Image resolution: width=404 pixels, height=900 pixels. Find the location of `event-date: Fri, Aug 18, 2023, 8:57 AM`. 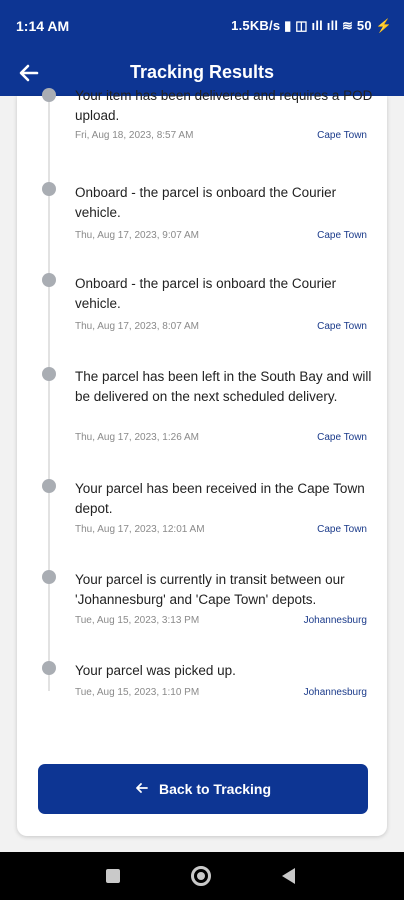

event-date: Fri, Aug 18, 2023, 8:57 AM is located at coordinates (134, 135).